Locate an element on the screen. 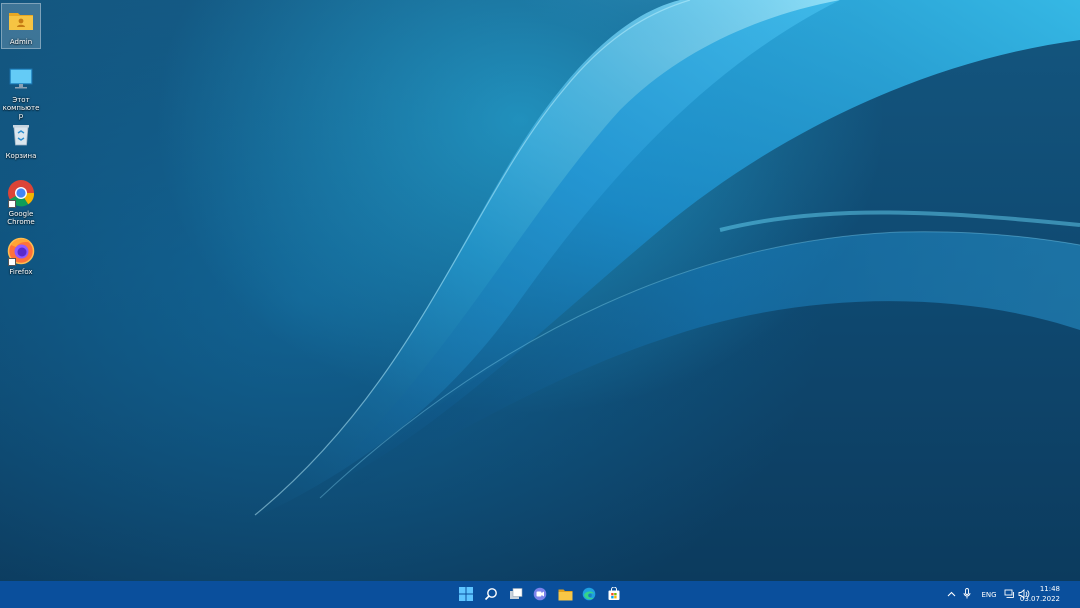 Image resolution: width=1080 pixels, height=608 pixels. desktop-icon-recycle-bin: Корзина is located at coordinates (21, 140).